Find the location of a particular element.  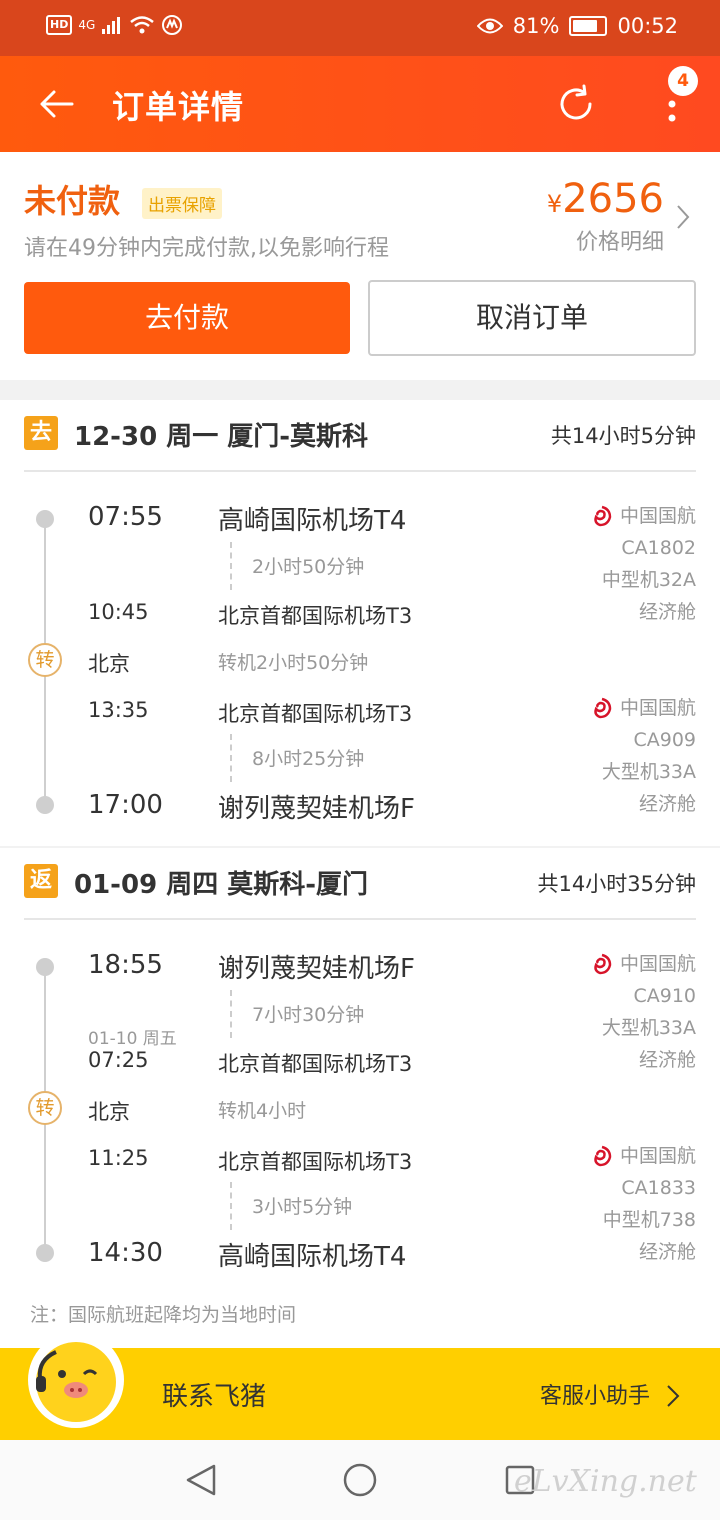

nav-home-icon is located at coordinates (360, 1480).